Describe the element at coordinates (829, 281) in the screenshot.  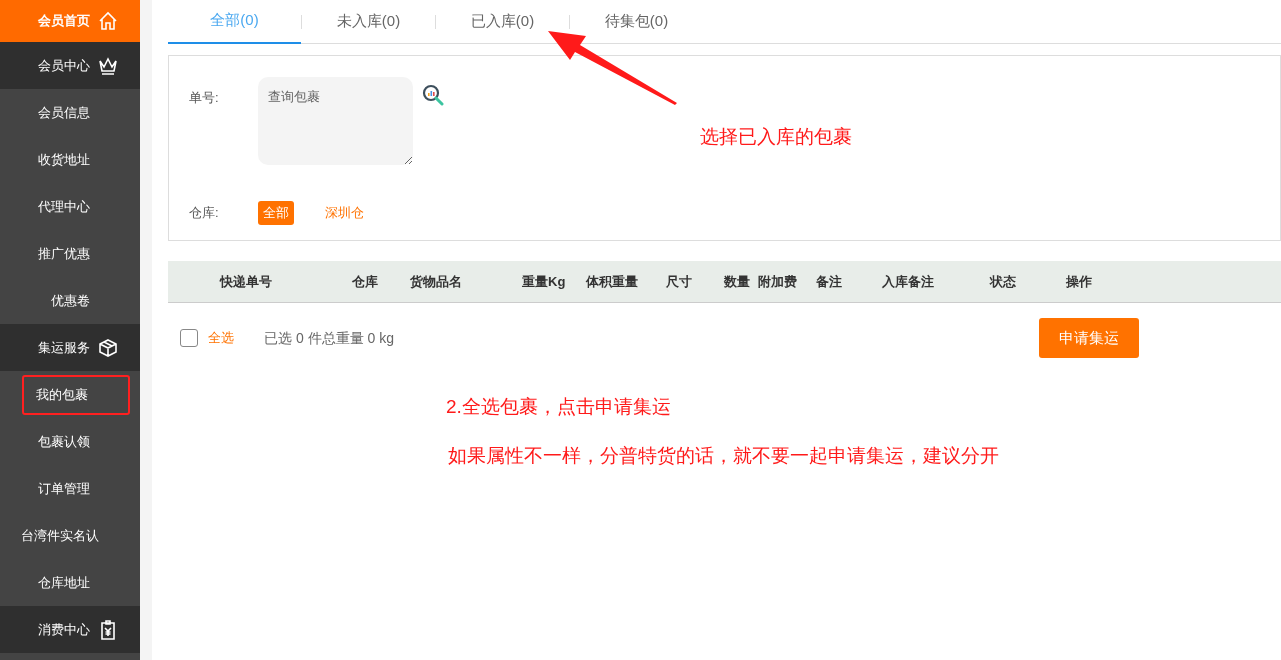
I see `column-header: 备注` at that location.